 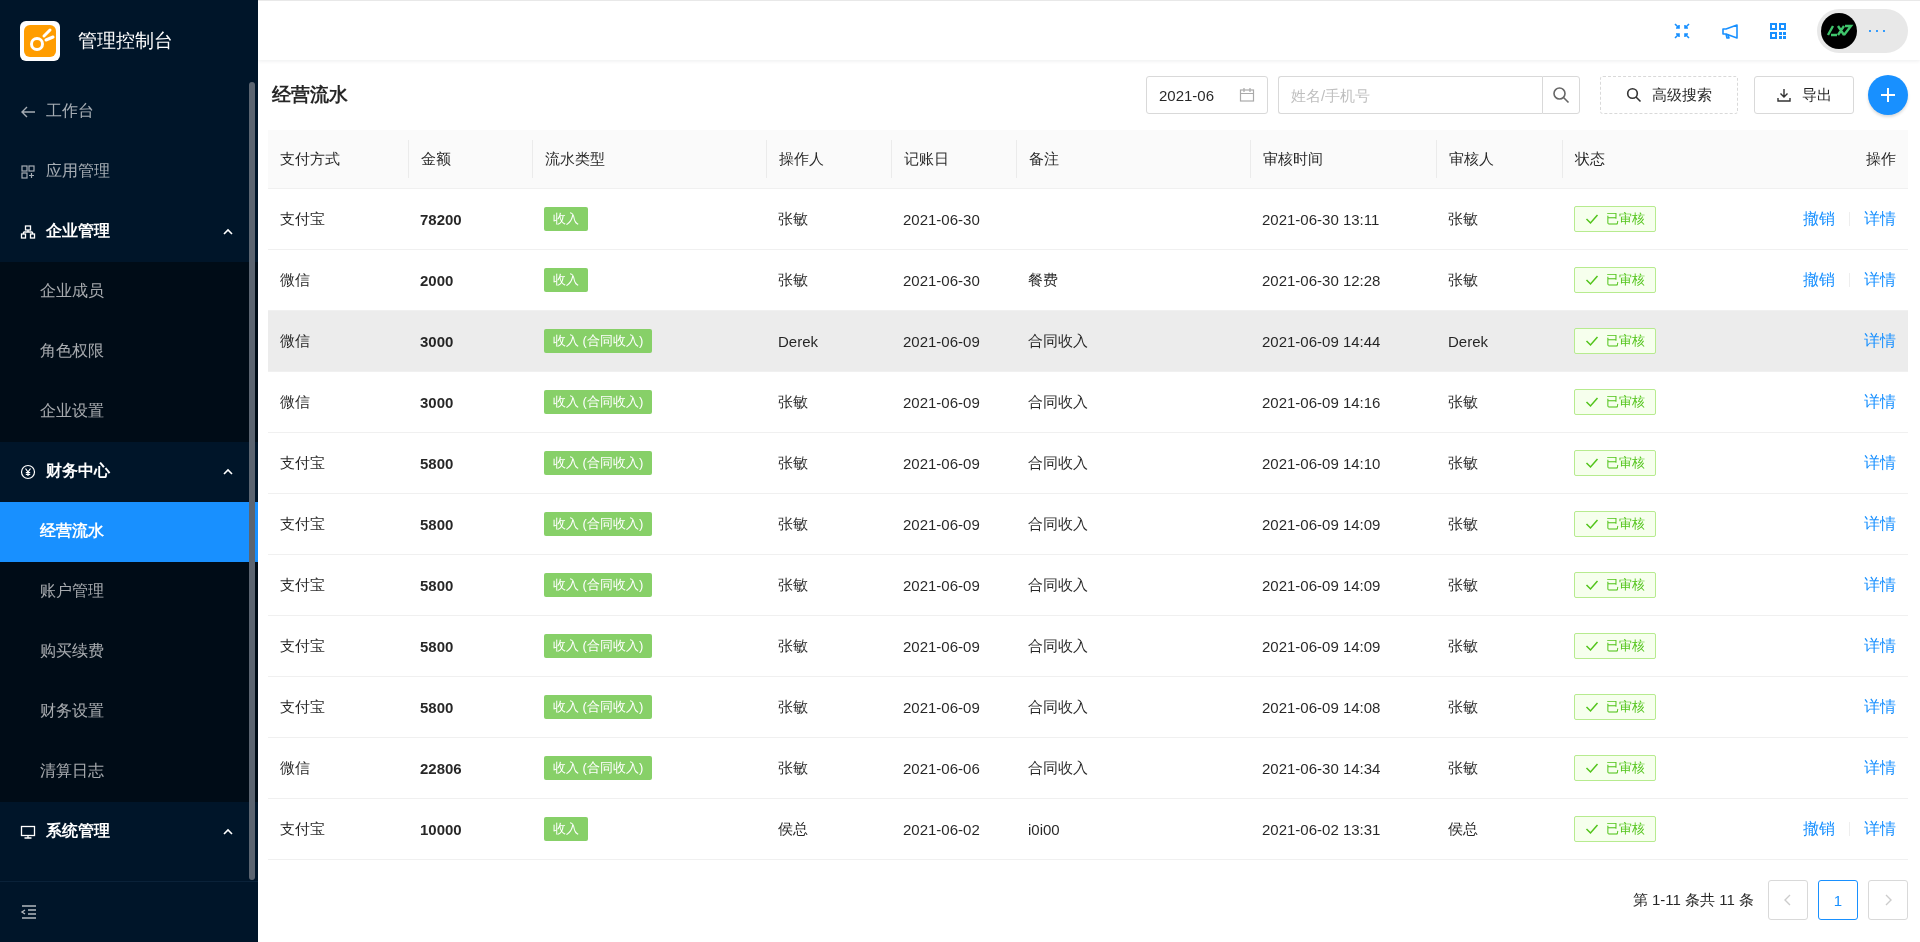 I want to click on menu-group: 财务中心, so click(x=129, y=471).